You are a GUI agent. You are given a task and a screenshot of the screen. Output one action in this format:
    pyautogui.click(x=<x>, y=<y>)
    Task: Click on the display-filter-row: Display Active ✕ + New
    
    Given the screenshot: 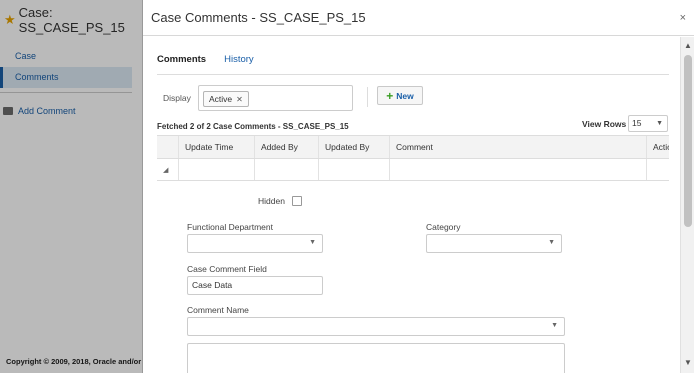 What is the action you would take?
    pyautogui.click(x=413, y=98)
    